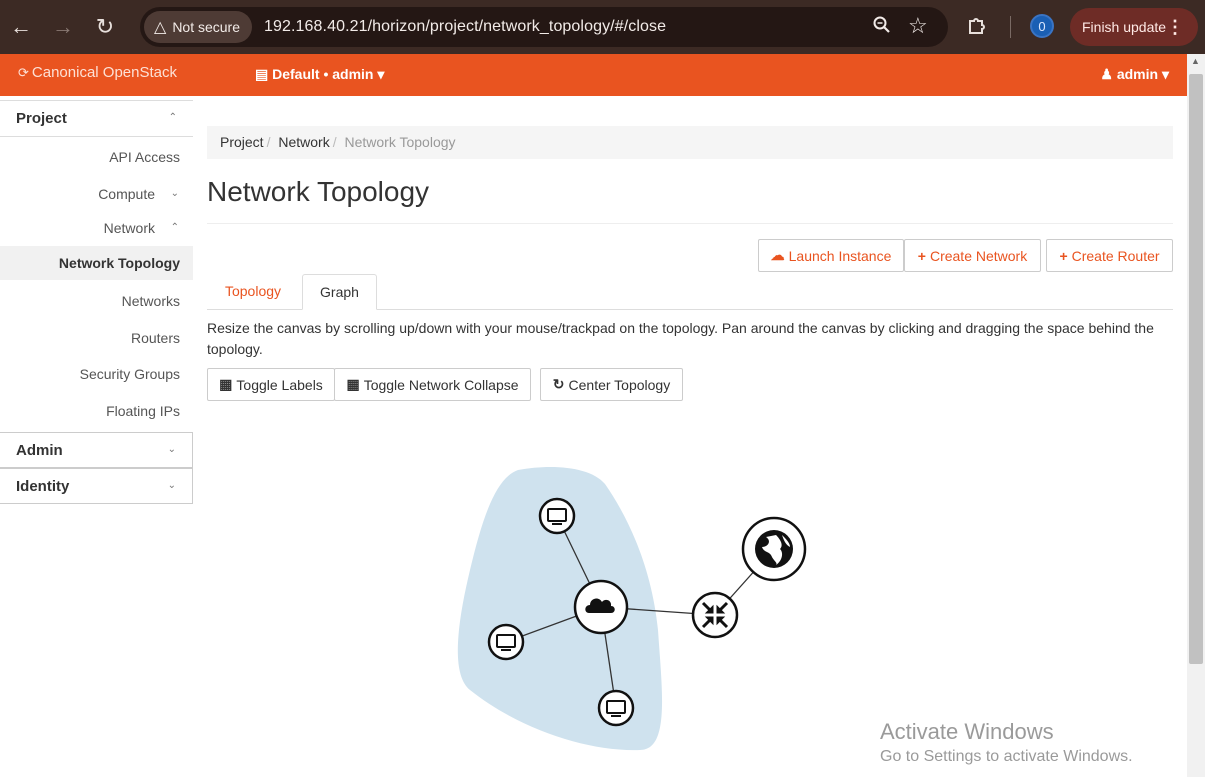  What do you see at coordinates (21, 27) in the screenshot?
I see `back-arrow-icon: ←` at bounding box center [21, 27].